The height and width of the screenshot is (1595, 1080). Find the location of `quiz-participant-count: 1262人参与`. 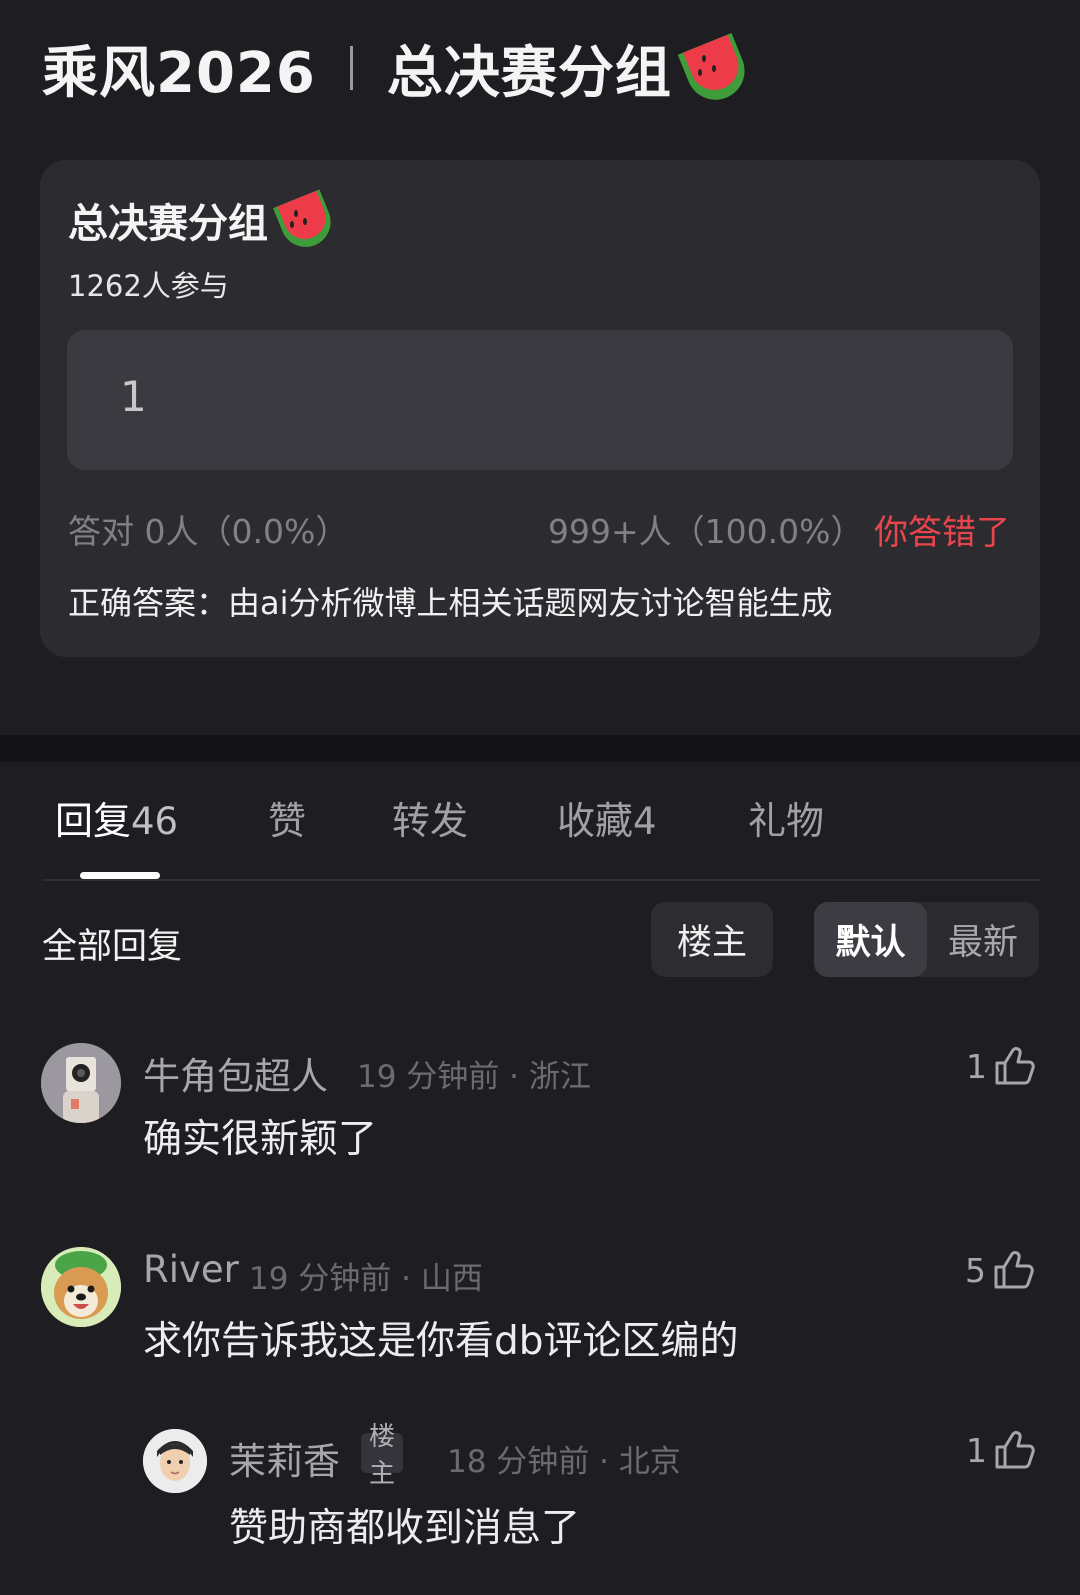

quiz-participant-count: 1262人参与 is located at coordinates (148, 286).